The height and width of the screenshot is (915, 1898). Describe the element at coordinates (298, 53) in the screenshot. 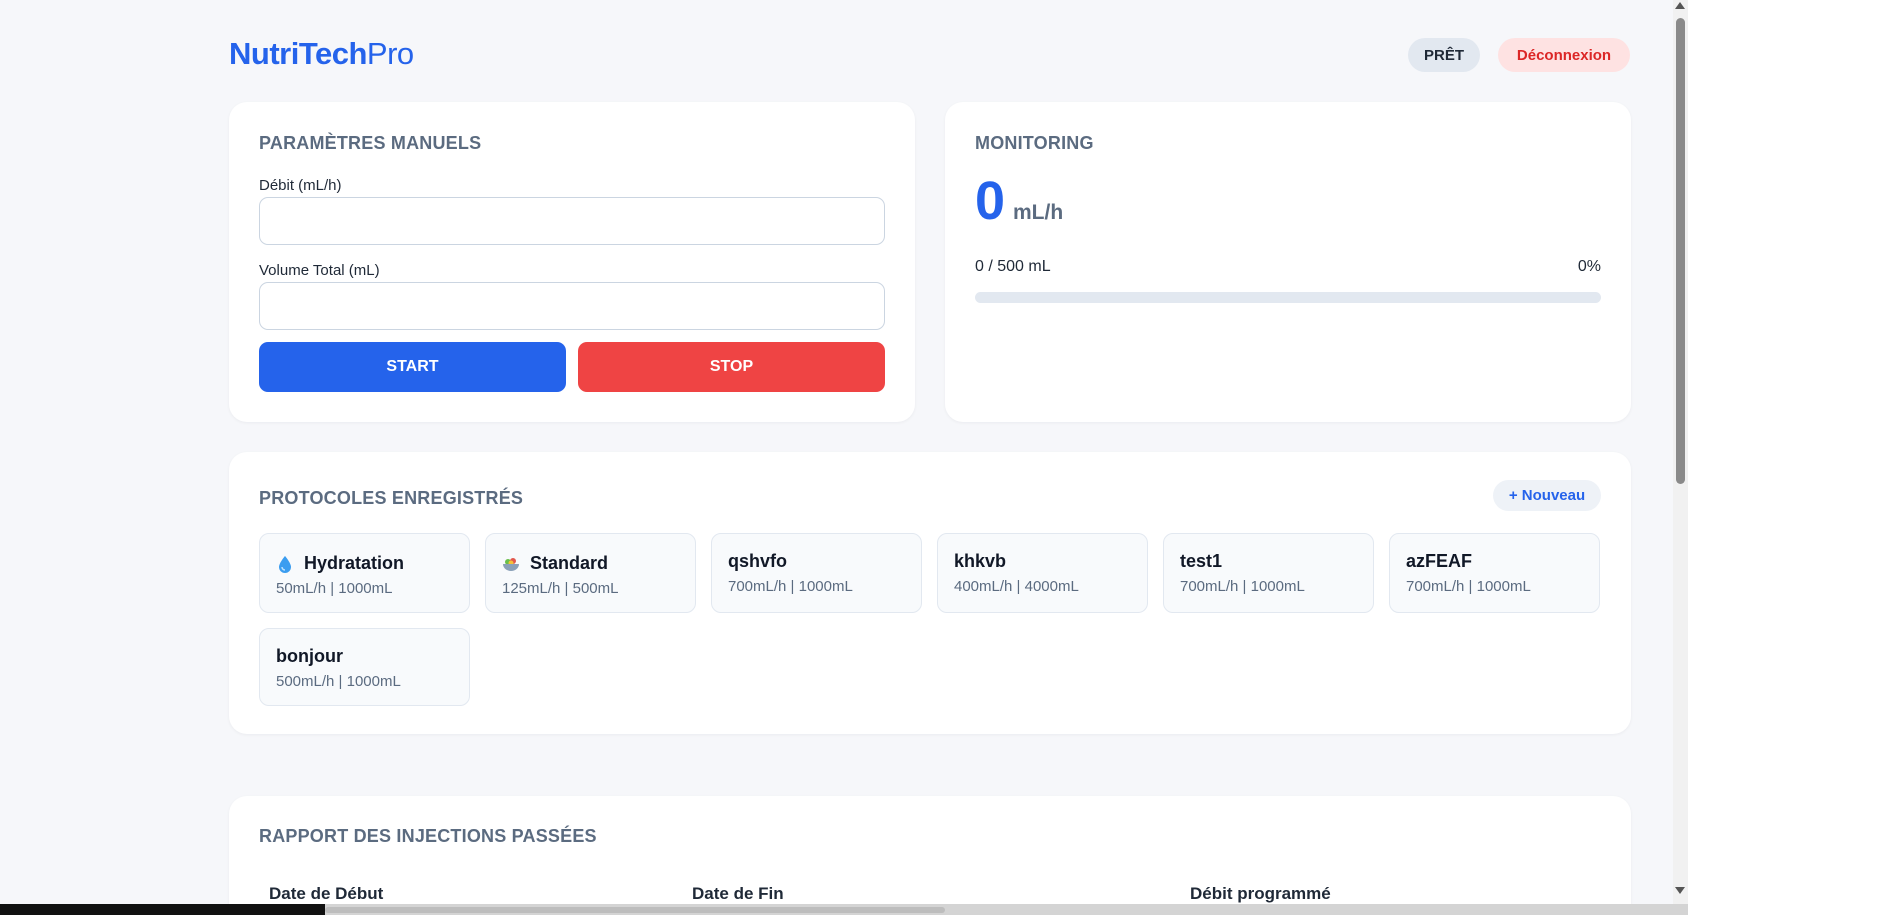

I see `brand-bold-text: NutriTech` at that location.